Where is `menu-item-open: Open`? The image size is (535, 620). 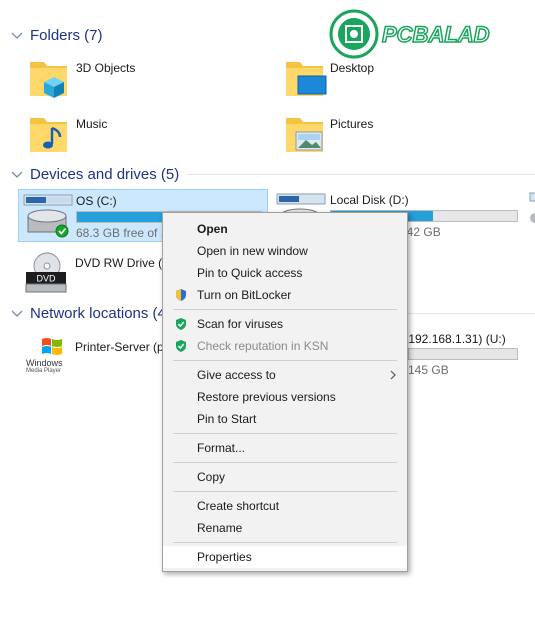 menu-item-open: Open is located at coordinates (285, 229).